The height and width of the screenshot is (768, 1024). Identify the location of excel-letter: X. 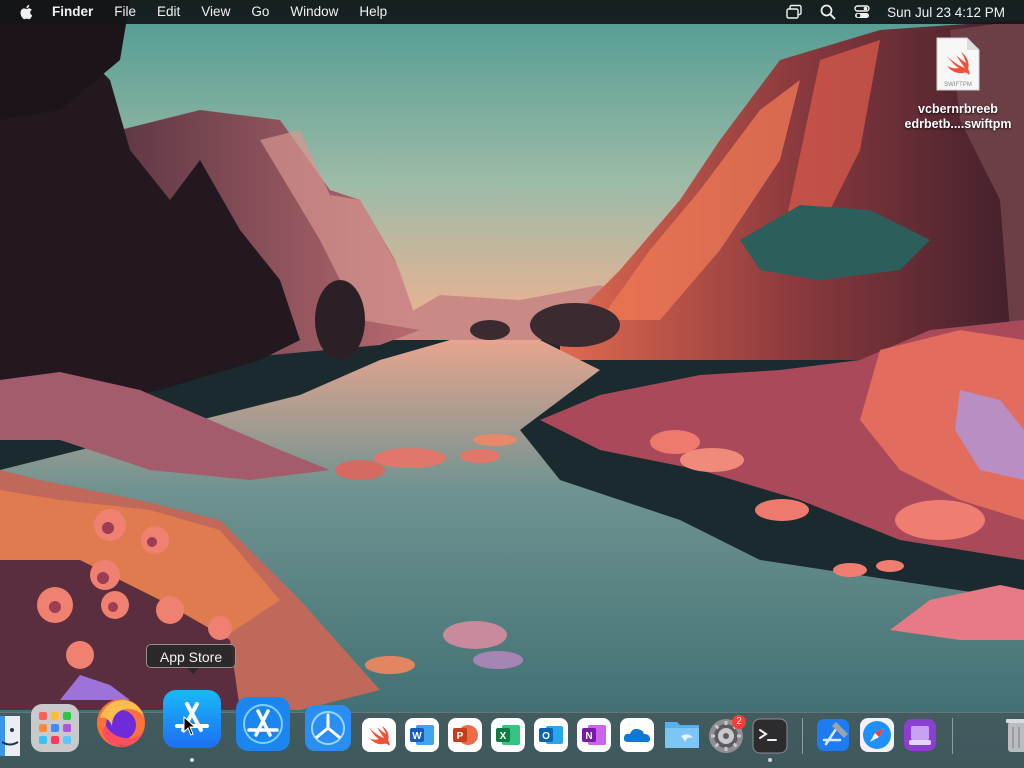
(503, 736).